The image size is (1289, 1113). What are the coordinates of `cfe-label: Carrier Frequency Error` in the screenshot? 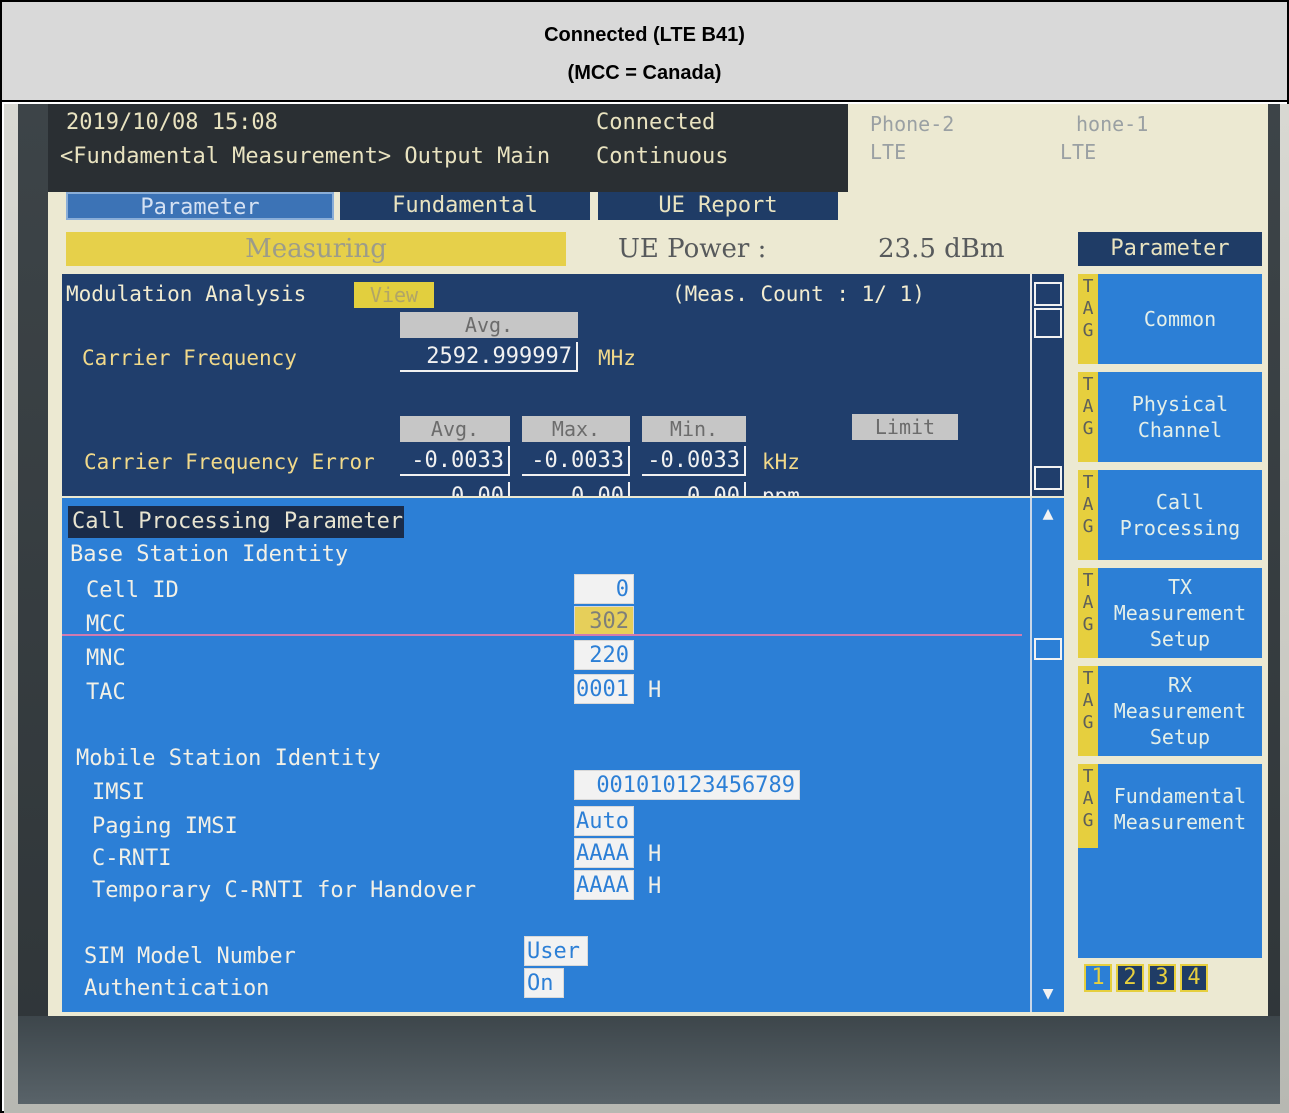 It's located at (229, 462).